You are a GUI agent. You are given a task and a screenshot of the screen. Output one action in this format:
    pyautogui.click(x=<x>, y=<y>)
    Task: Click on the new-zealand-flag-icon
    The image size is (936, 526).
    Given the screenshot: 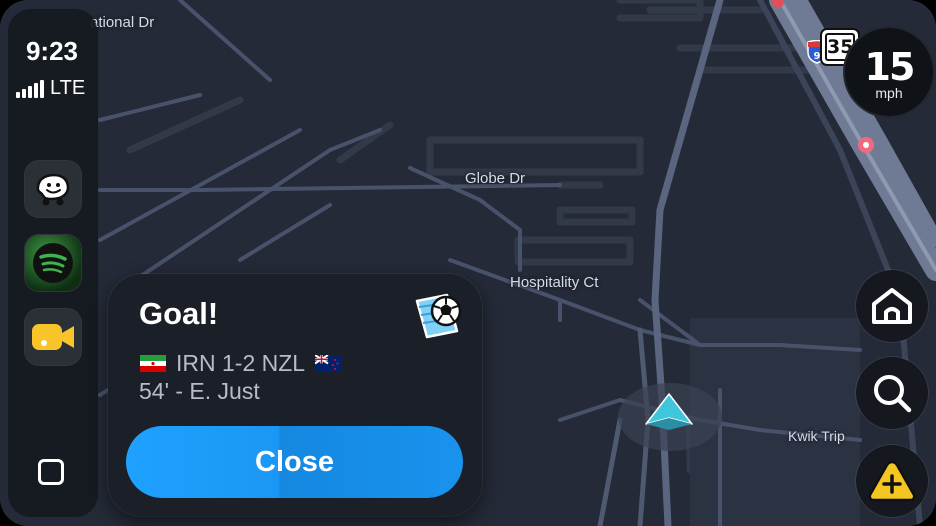 What is the action you would take?
    pyautogui.click(x=328, y=363)
    